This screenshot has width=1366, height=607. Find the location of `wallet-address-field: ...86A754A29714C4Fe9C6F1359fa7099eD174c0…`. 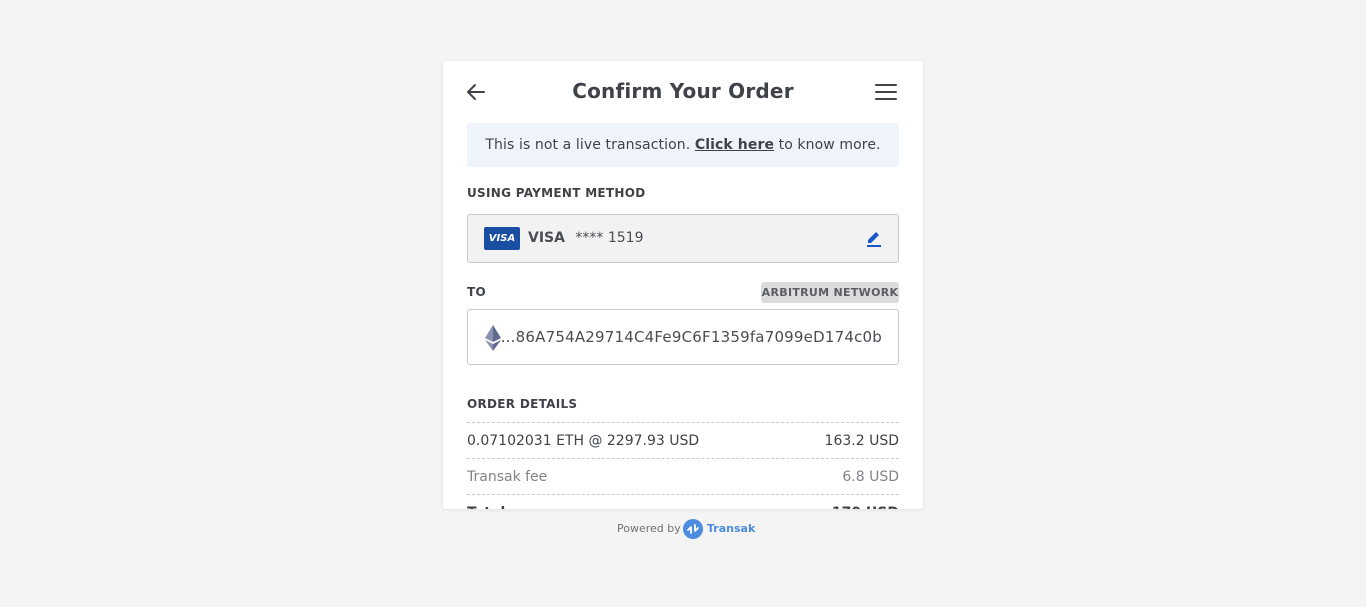

wallet-address-field: ...86A754A29714C4Fe9C6F1359fa7099eD174c0… is located at coordinates (683, 337).